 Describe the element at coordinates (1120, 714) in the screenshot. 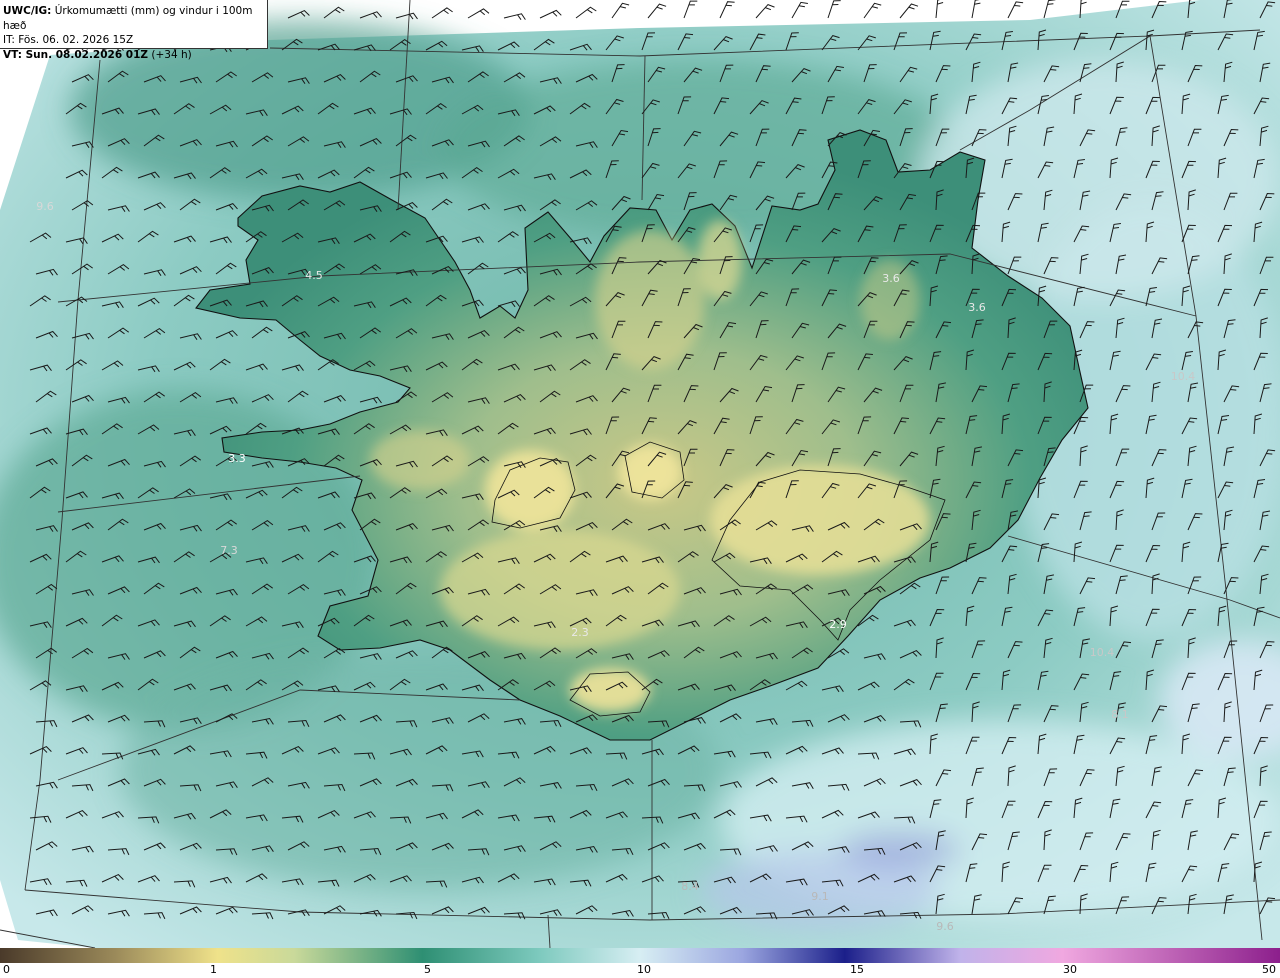

I see `precip-value-label: 8.1` at that location.